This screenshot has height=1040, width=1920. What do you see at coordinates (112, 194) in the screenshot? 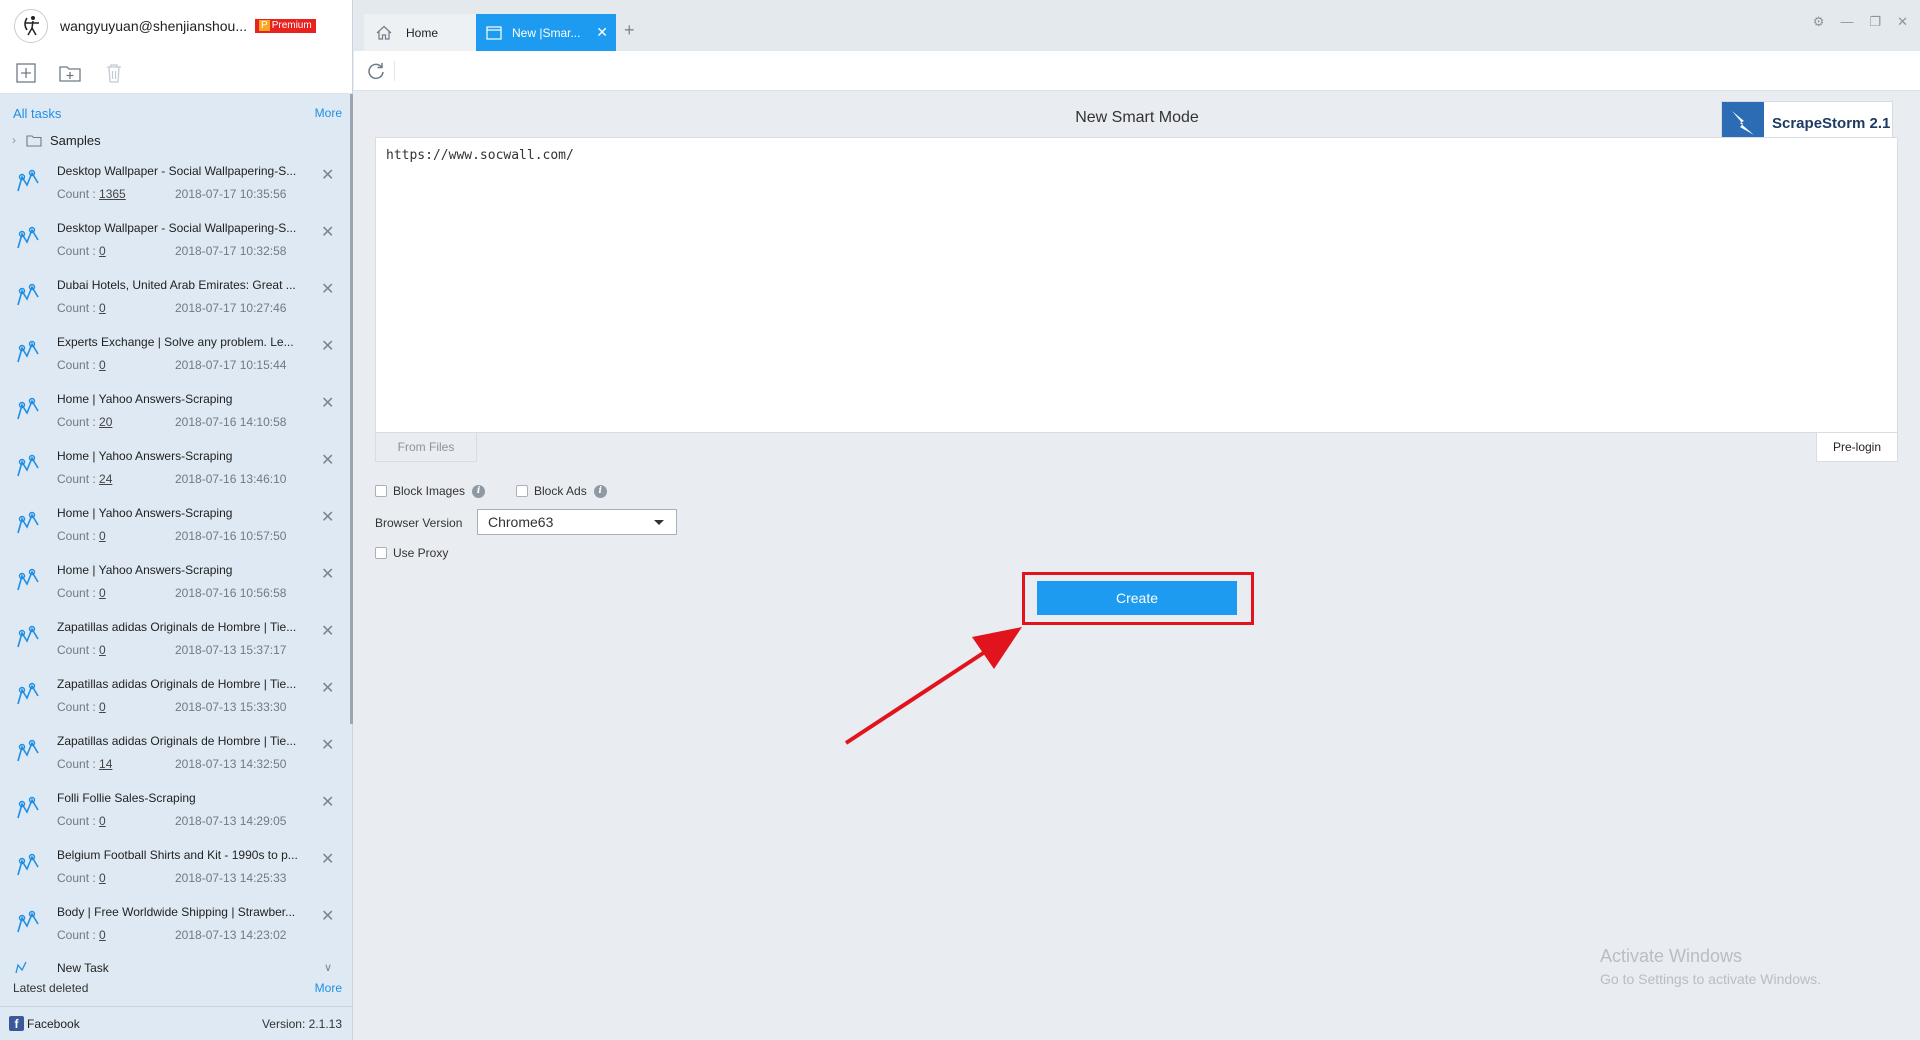
I see `task-count: 1365` at bounding box center [112, 194].